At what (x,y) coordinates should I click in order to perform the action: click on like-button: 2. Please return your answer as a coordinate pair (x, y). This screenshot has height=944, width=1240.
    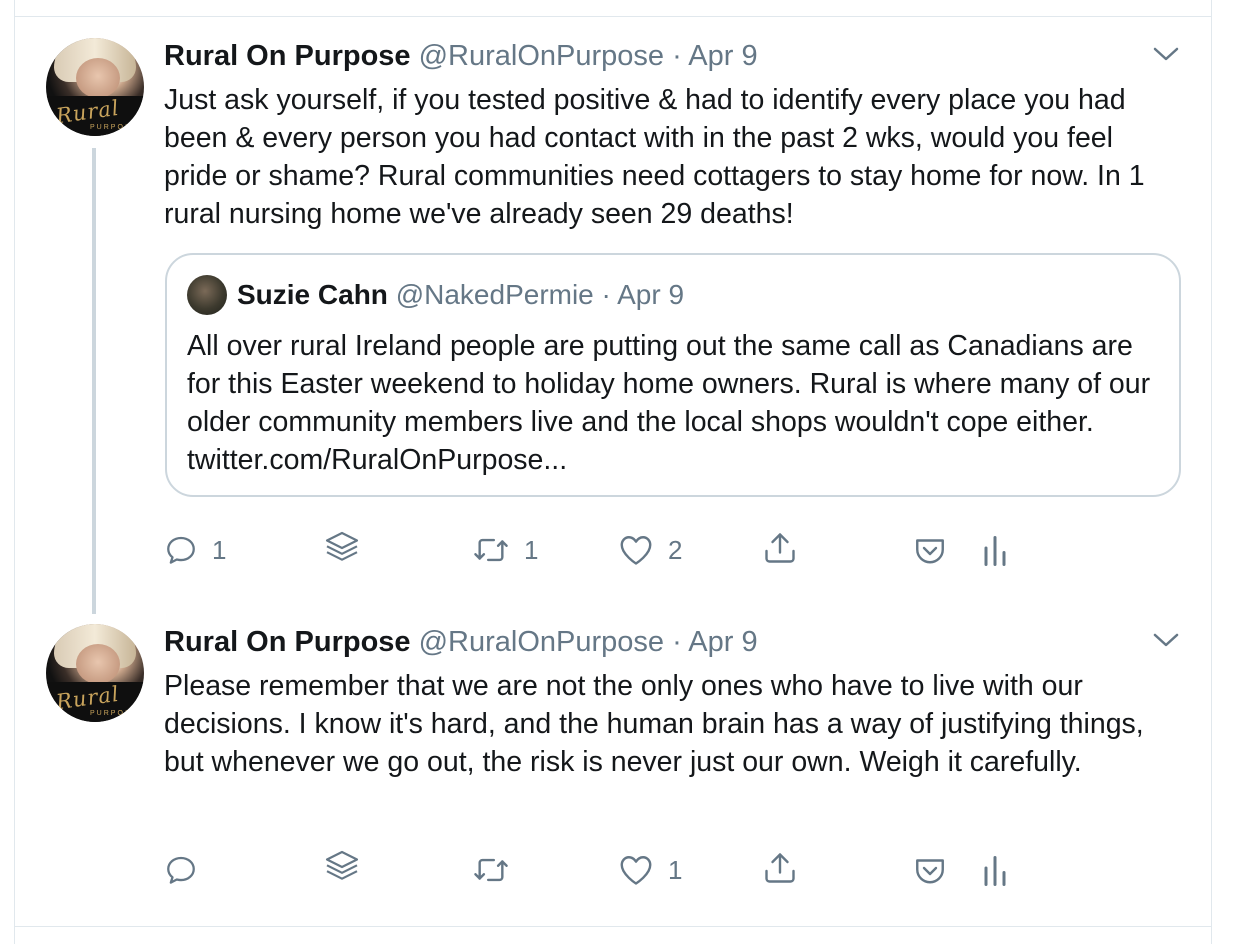
    Looking at the image, I should click on (650, 550).